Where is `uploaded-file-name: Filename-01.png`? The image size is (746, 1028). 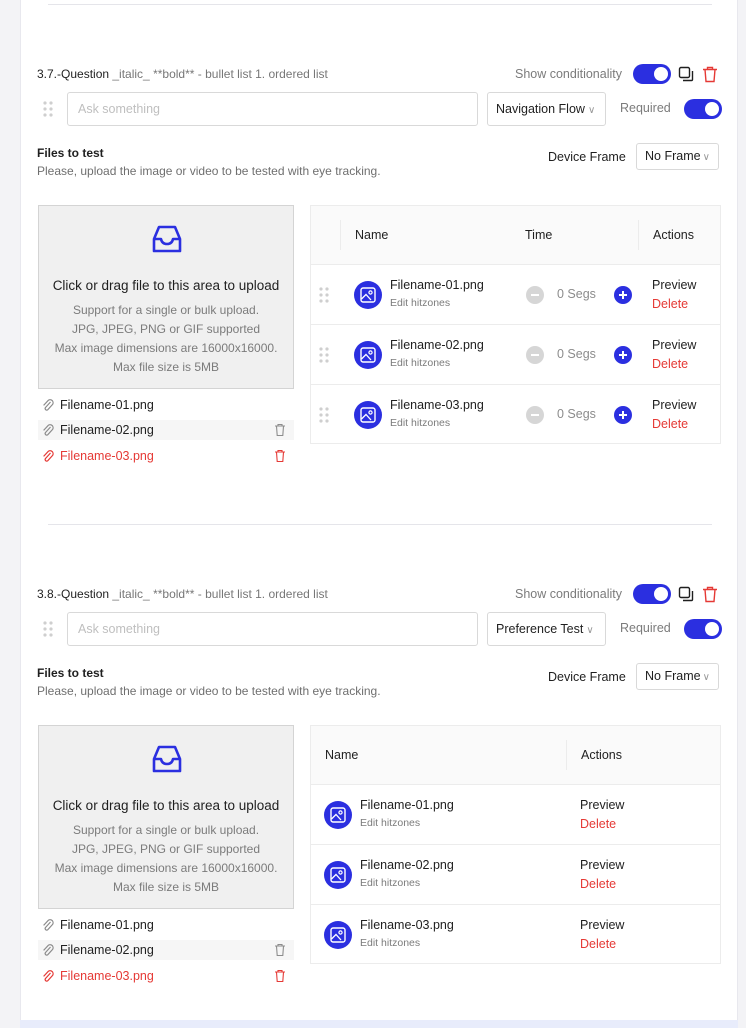 uploaded-file-name: Filename-01.png is located at coordinates (107, 925).